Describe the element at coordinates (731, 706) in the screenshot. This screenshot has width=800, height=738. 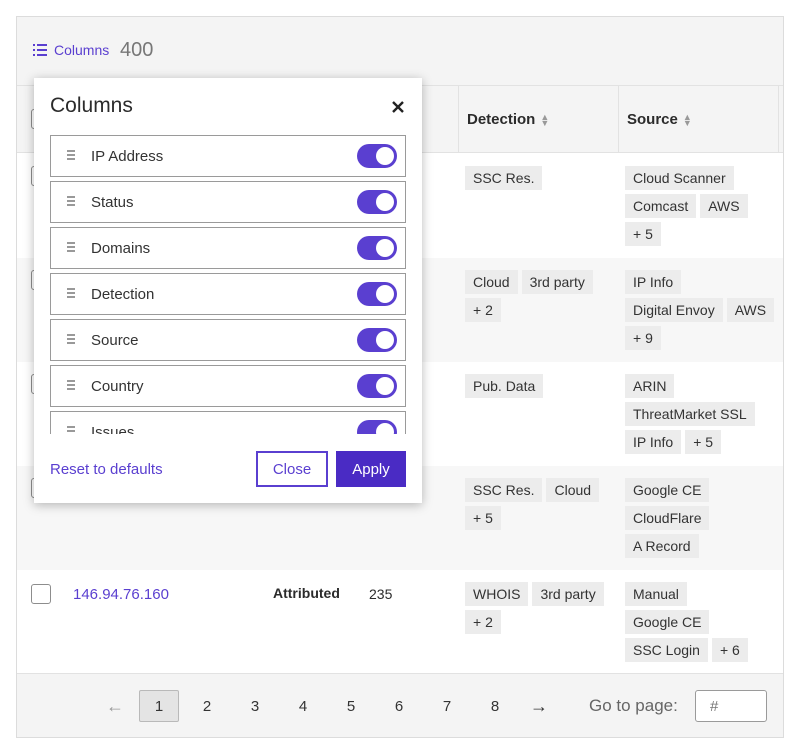
I see `goto-page-input` at that location.